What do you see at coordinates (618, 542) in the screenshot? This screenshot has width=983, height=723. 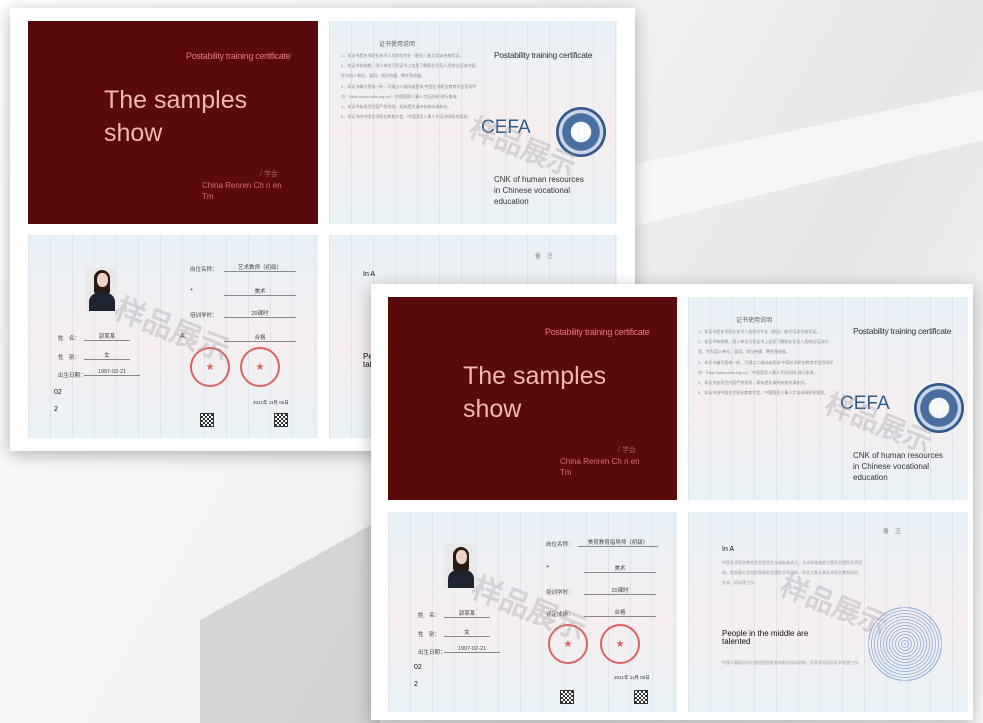 I see `position-value: 美育教育指导师（初级）` at bounding box center [618, 542].